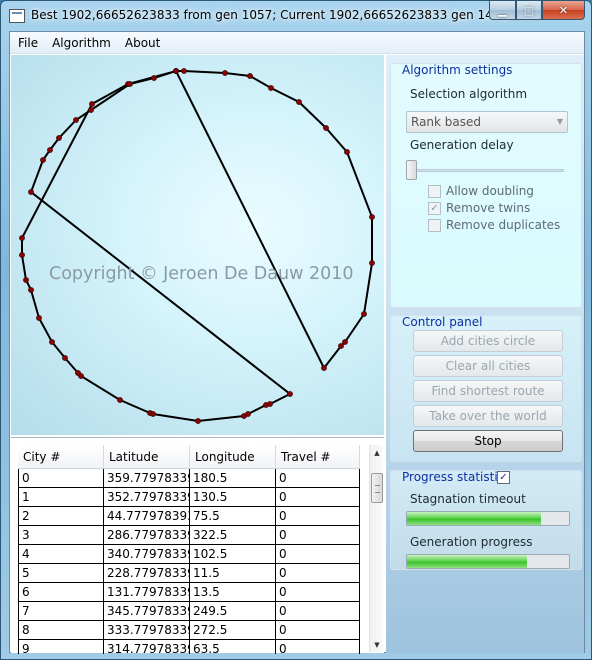 Image resolution: width=592 pixels, height=660 pixels. I want to click on remove-twins-label: Remove twins, so click(488, 208).